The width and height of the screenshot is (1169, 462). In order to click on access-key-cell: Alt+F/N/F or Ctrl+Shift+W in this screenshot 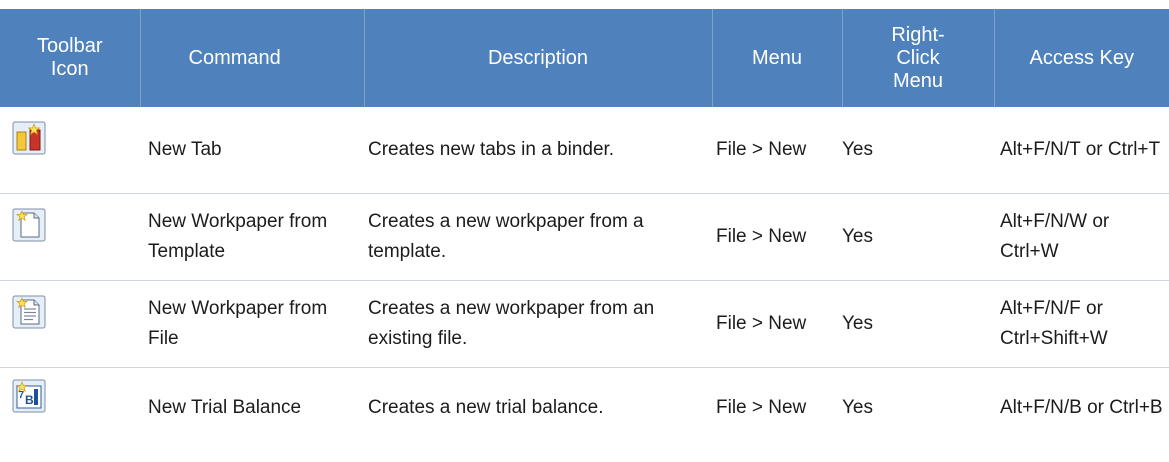, I will do `click(1081, 324)`.